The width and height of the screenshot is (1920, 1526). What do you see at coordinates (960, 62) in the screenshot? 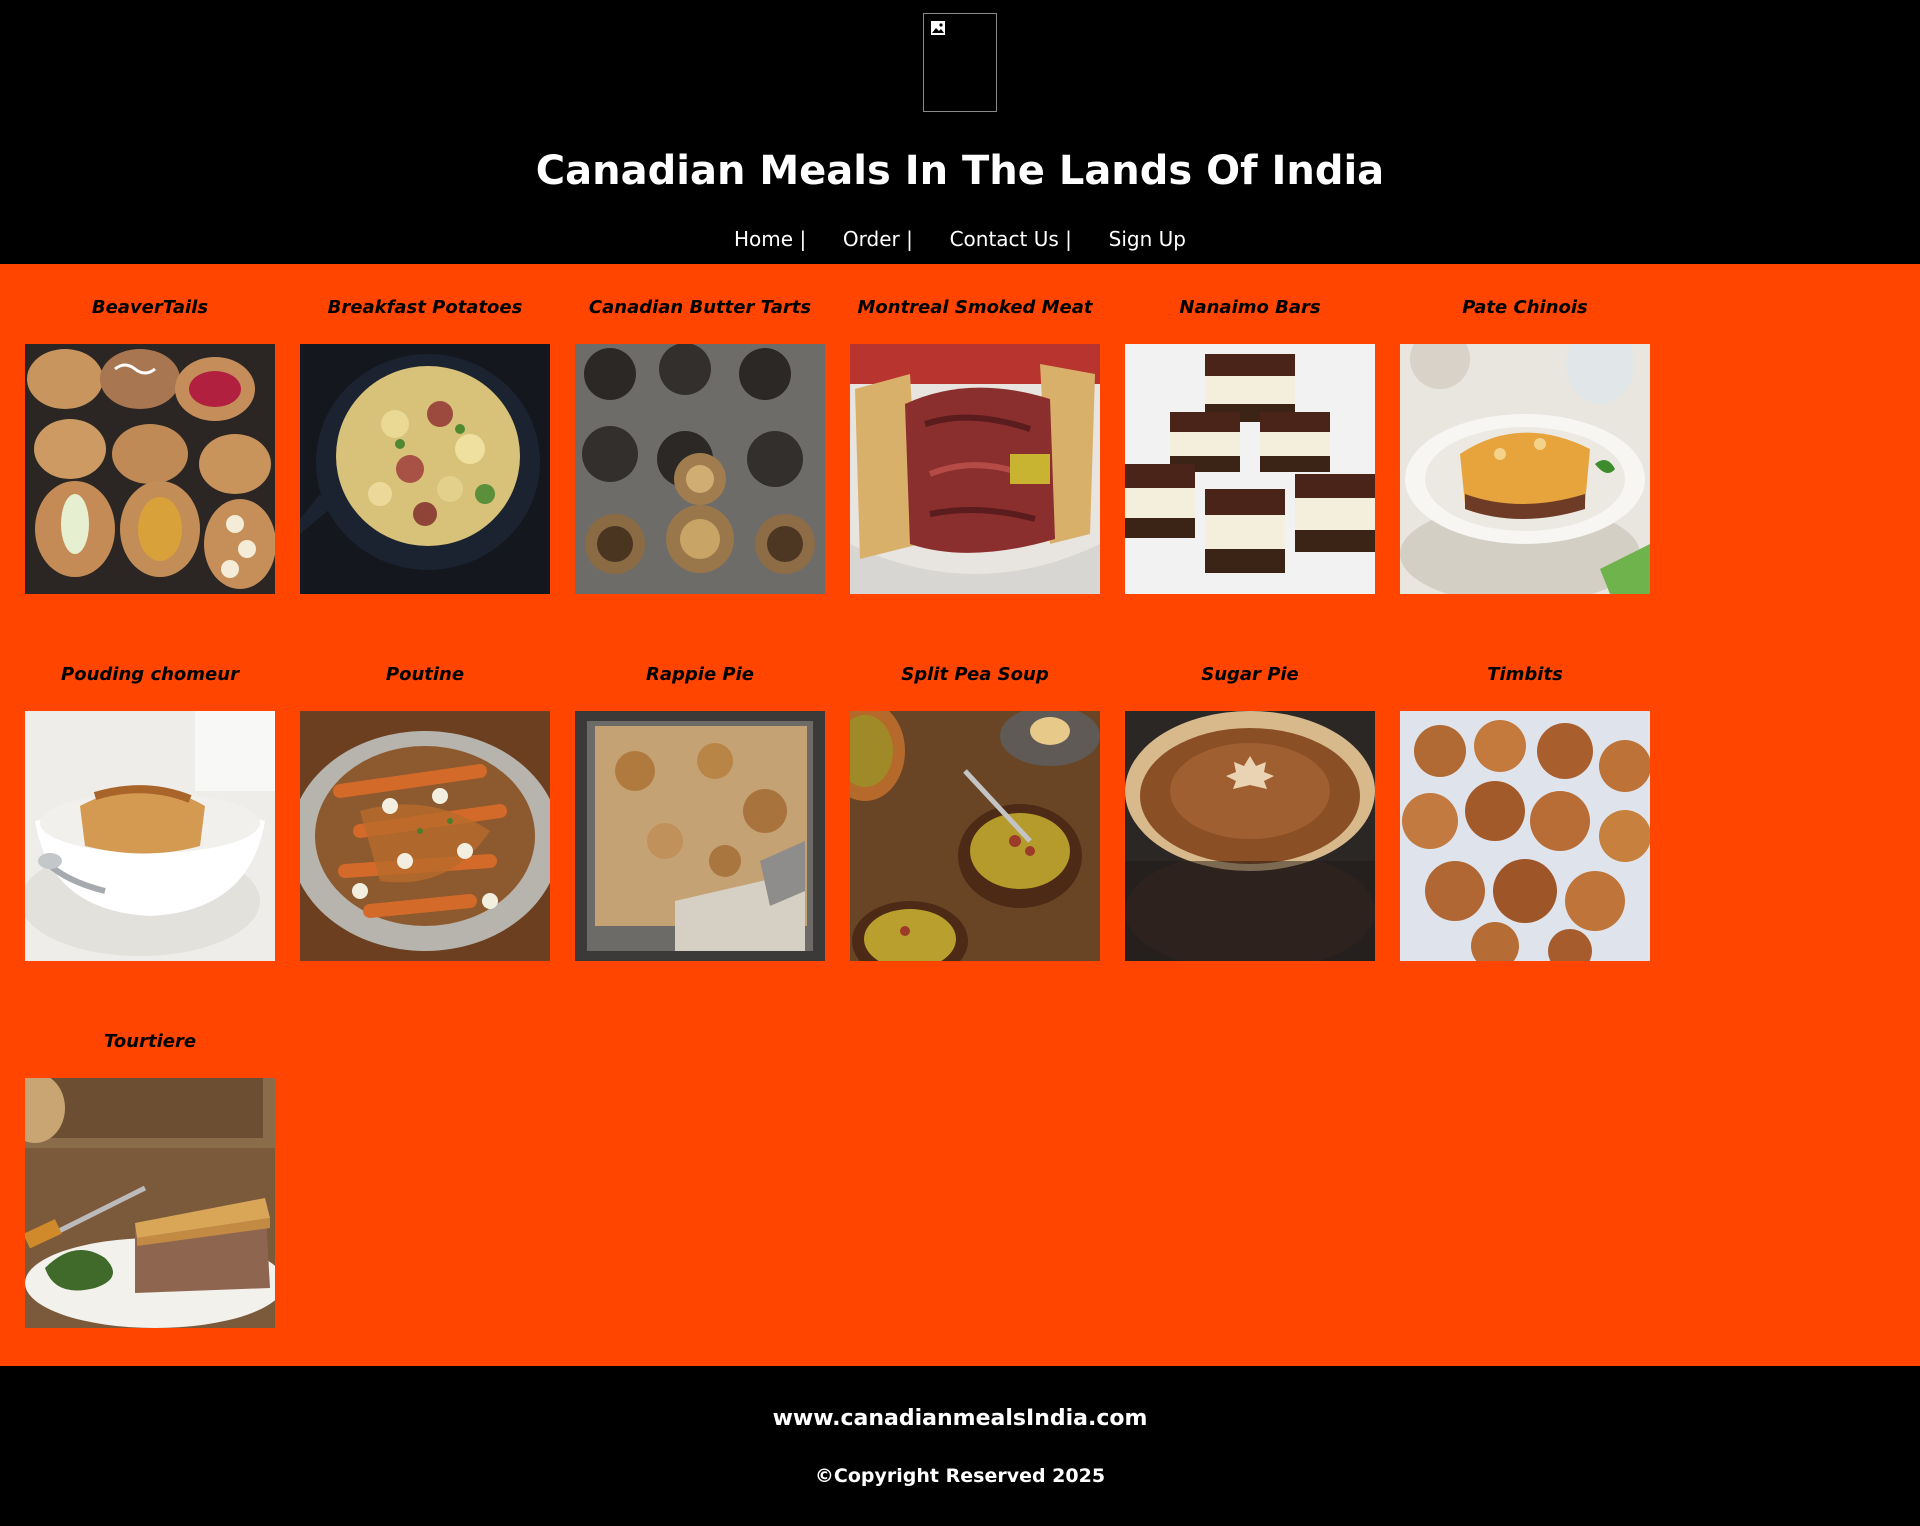
I see `logo-image` at bounding box center [960, 62].